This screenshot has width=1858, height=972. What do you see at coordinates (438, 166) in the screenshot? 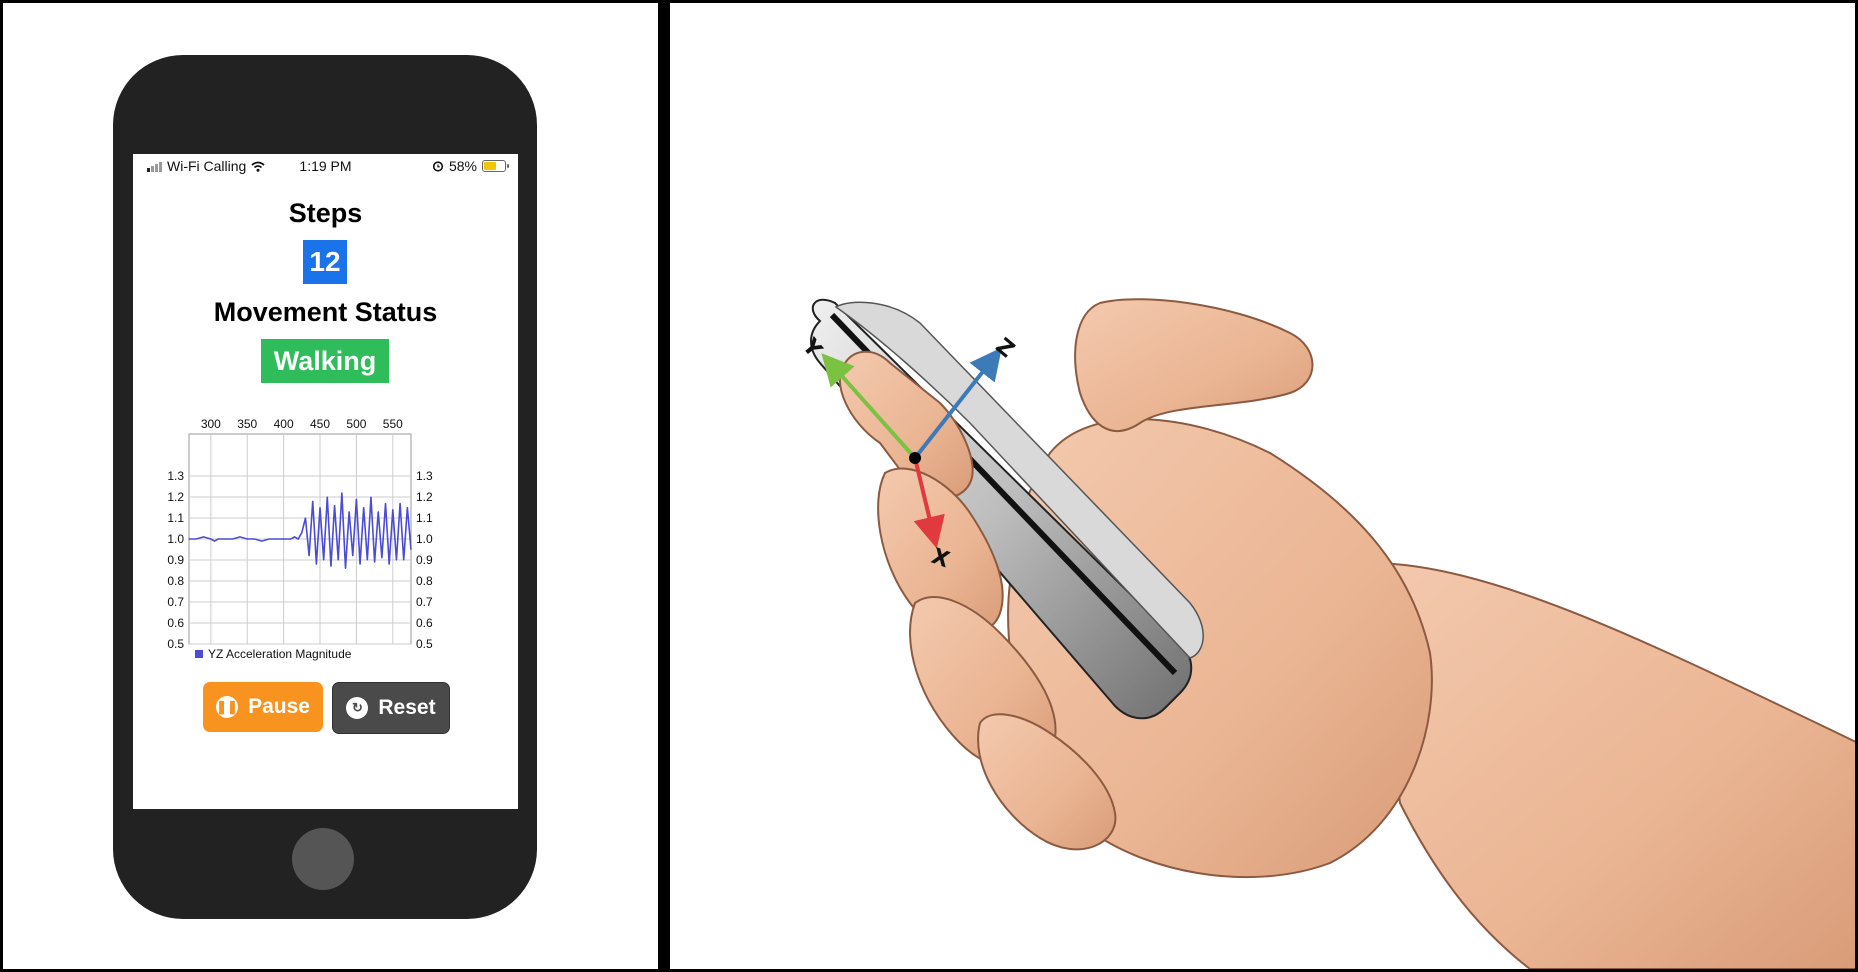
I see `alarm-icon` at bounding box center [438, 166].